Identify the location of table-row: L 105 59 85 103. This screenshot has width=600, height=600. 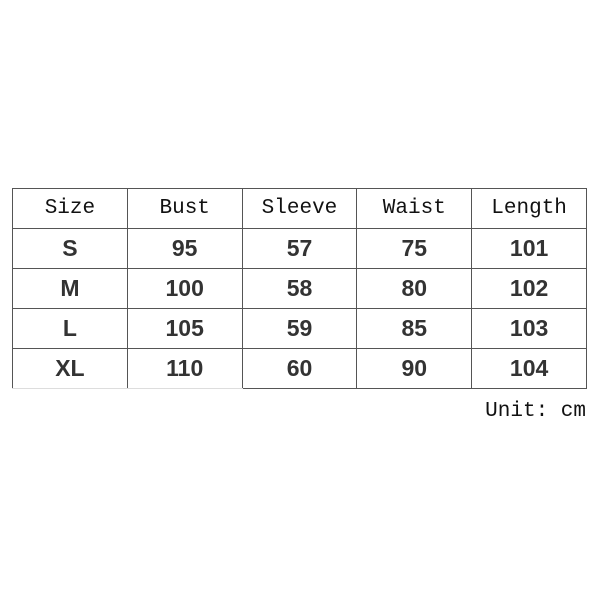
(299, 328).